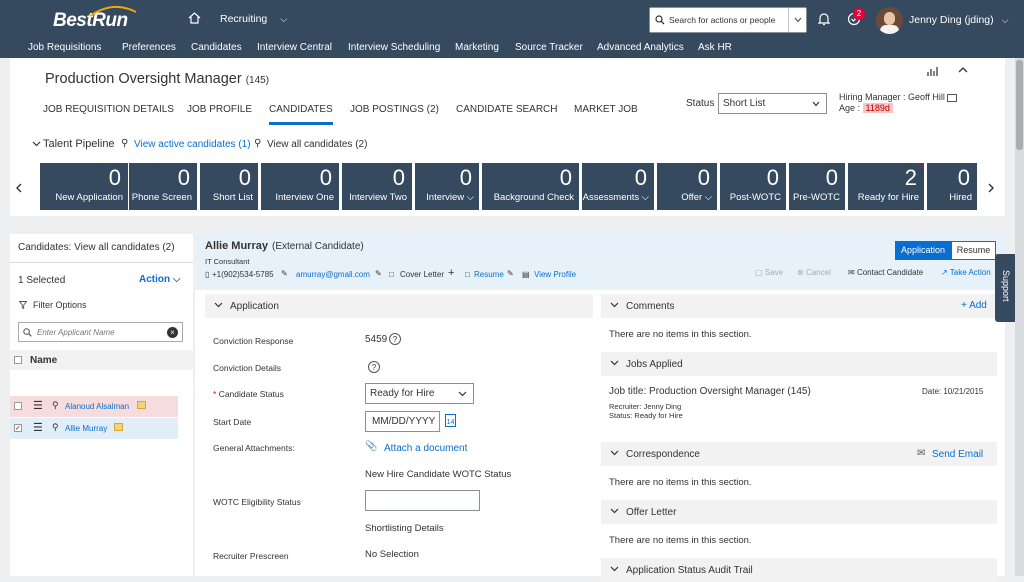 The image size is (1024, 582). What do you see at coordinates (394, 109) in the screenshot?
I see `tab-job-postings: JOB POSTINGS (2)` at bounding box center [394, 109].